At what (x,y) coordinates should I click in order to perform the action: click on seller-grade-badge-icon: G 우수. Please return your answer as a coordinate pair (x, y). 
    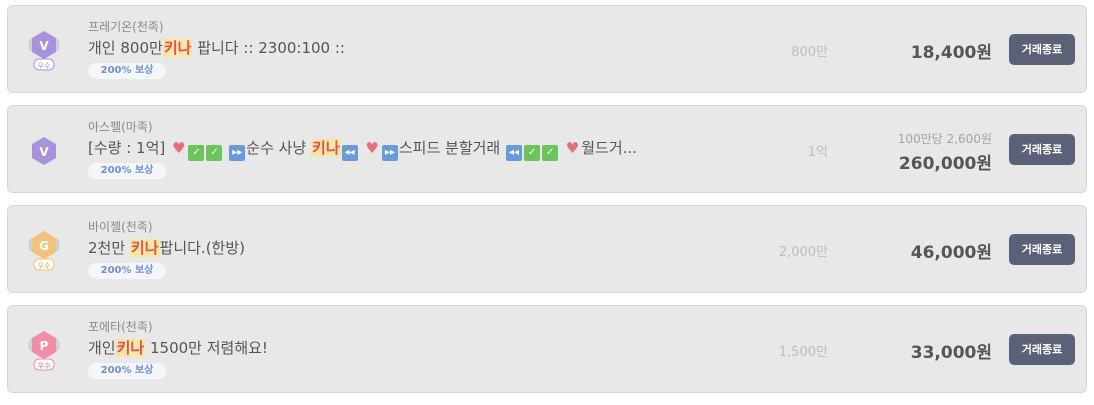
    Looking at the image, I should click on (44, 251).